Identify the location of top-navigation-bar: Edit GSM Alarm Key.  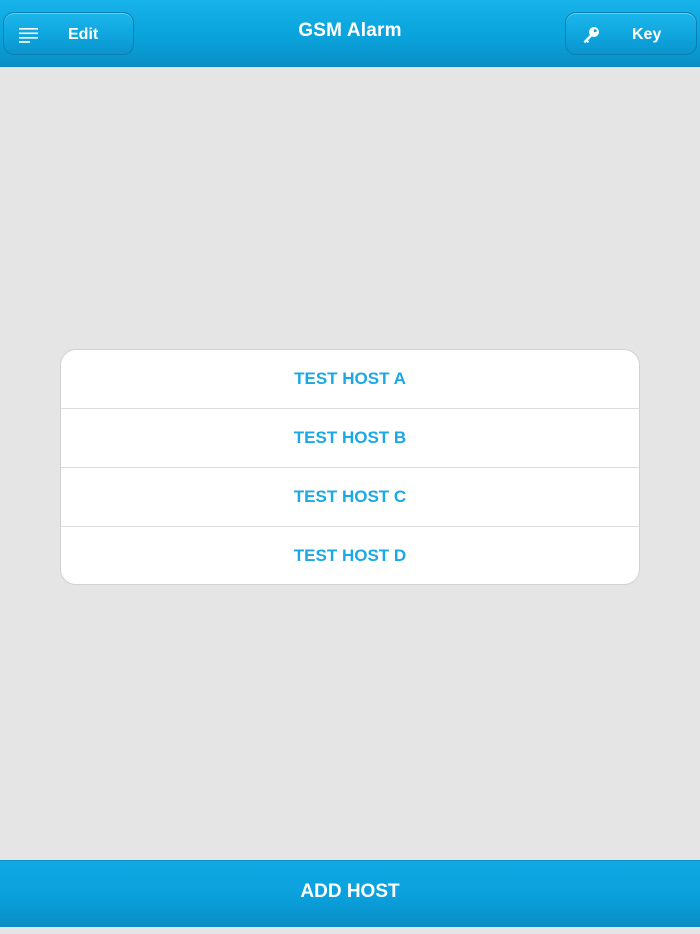
(350, 33).